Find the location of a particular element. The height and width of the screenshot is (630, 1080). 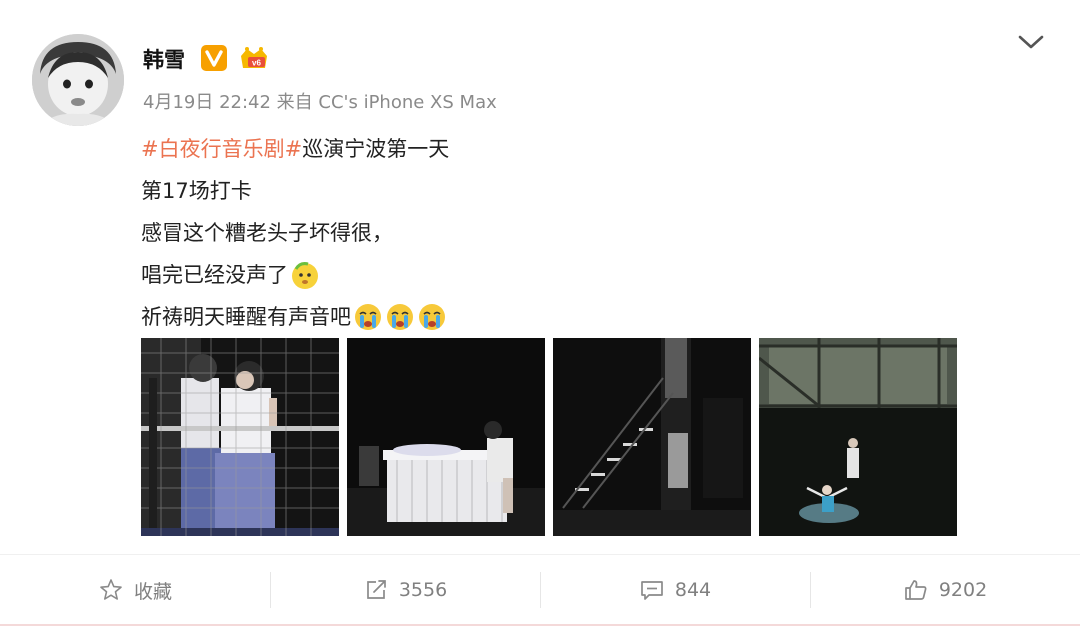

content-text: 祈祷明天睡醒有声音吧 is located at coordinates (246, 317).